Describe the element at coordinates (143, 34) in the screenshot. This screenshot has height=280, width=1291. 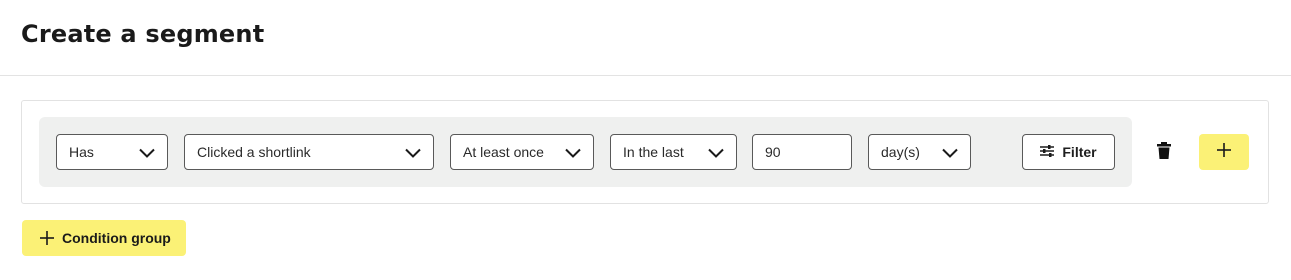
I see `page-title: Create a segment` at that location.